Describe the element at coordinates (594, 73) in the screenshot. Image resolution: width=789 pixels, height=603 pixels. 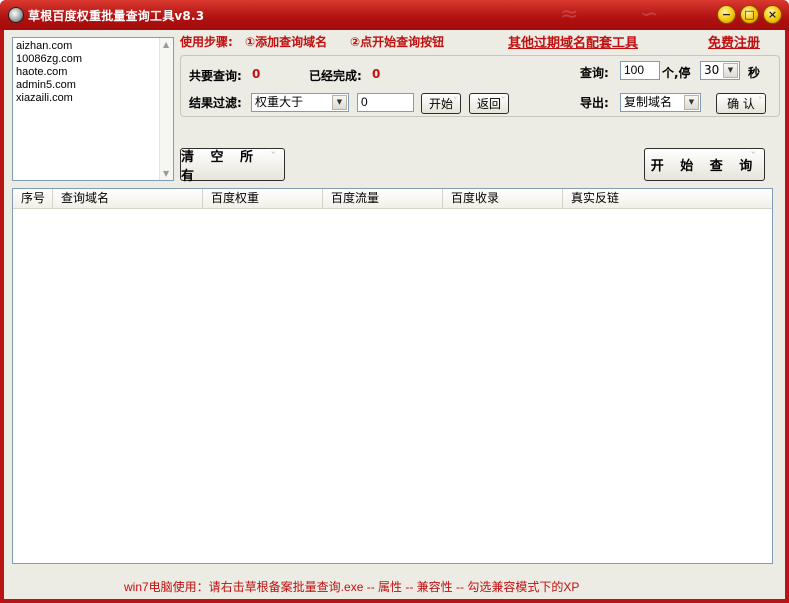
I see `query-label: 查询:` at that location.